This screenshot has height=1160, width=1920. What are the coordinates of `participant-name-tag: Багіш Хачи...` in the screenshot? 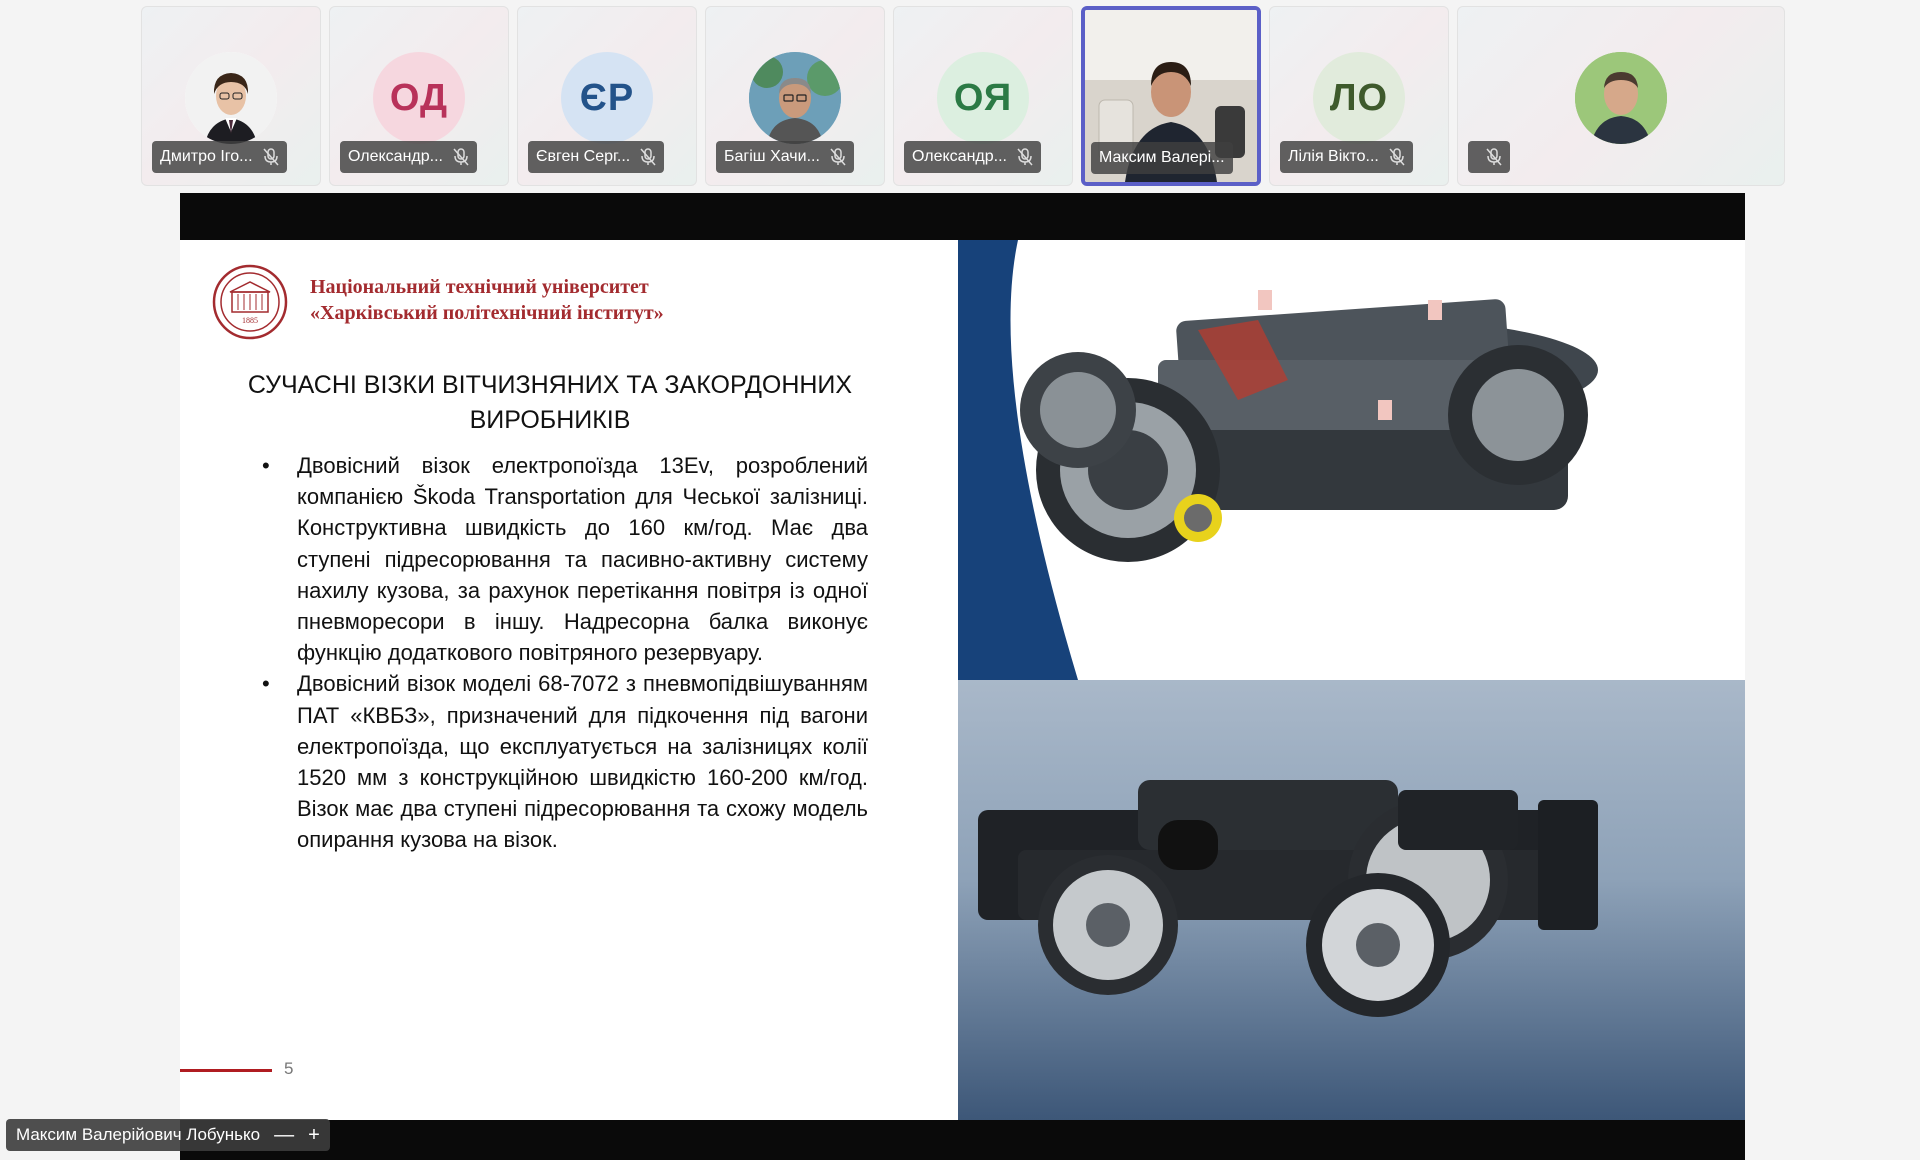 It's located at (785, 157).